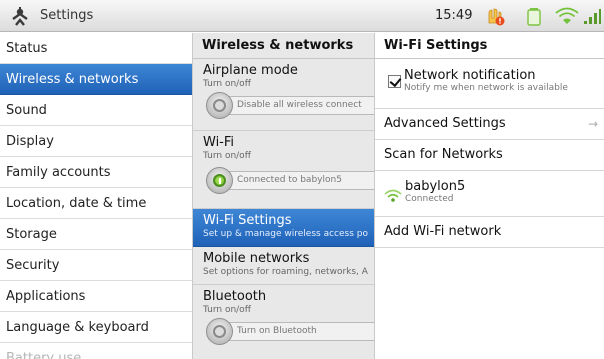 This screenshot has height=359, width=604. What do you see at coordinates (299, 331) in the screenshot?
I see `bluetooth-status-text: Turn on Bluetooth` at bounding box center [299, 331].